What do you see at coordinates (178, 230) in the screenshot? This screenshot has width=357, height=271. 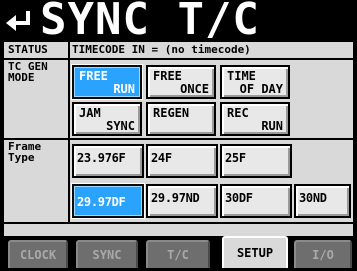 I see `empty-row` at bounding box center [178, 230].